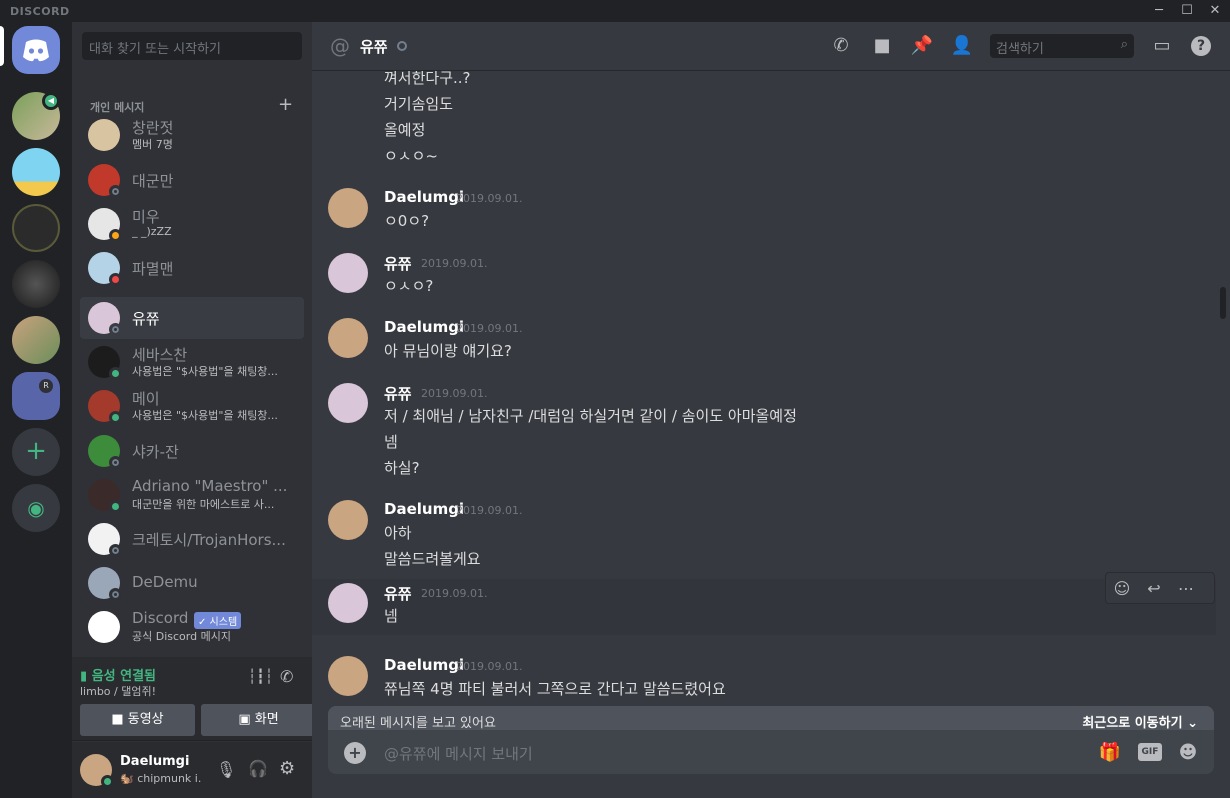  I want to click on user-name: Daelumgi, so click(155, 761).